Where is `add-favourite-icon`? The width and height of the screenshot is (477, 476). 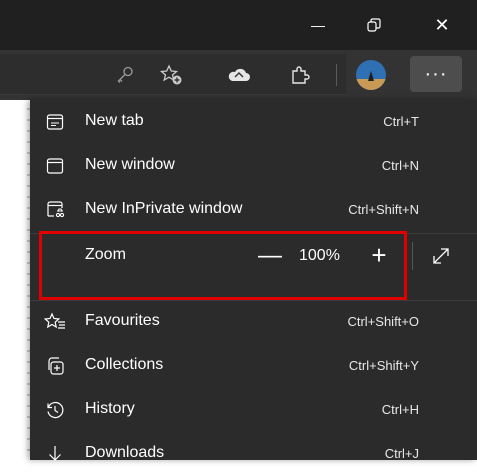
add-favourite-icon is located at coordinates (171, 75).